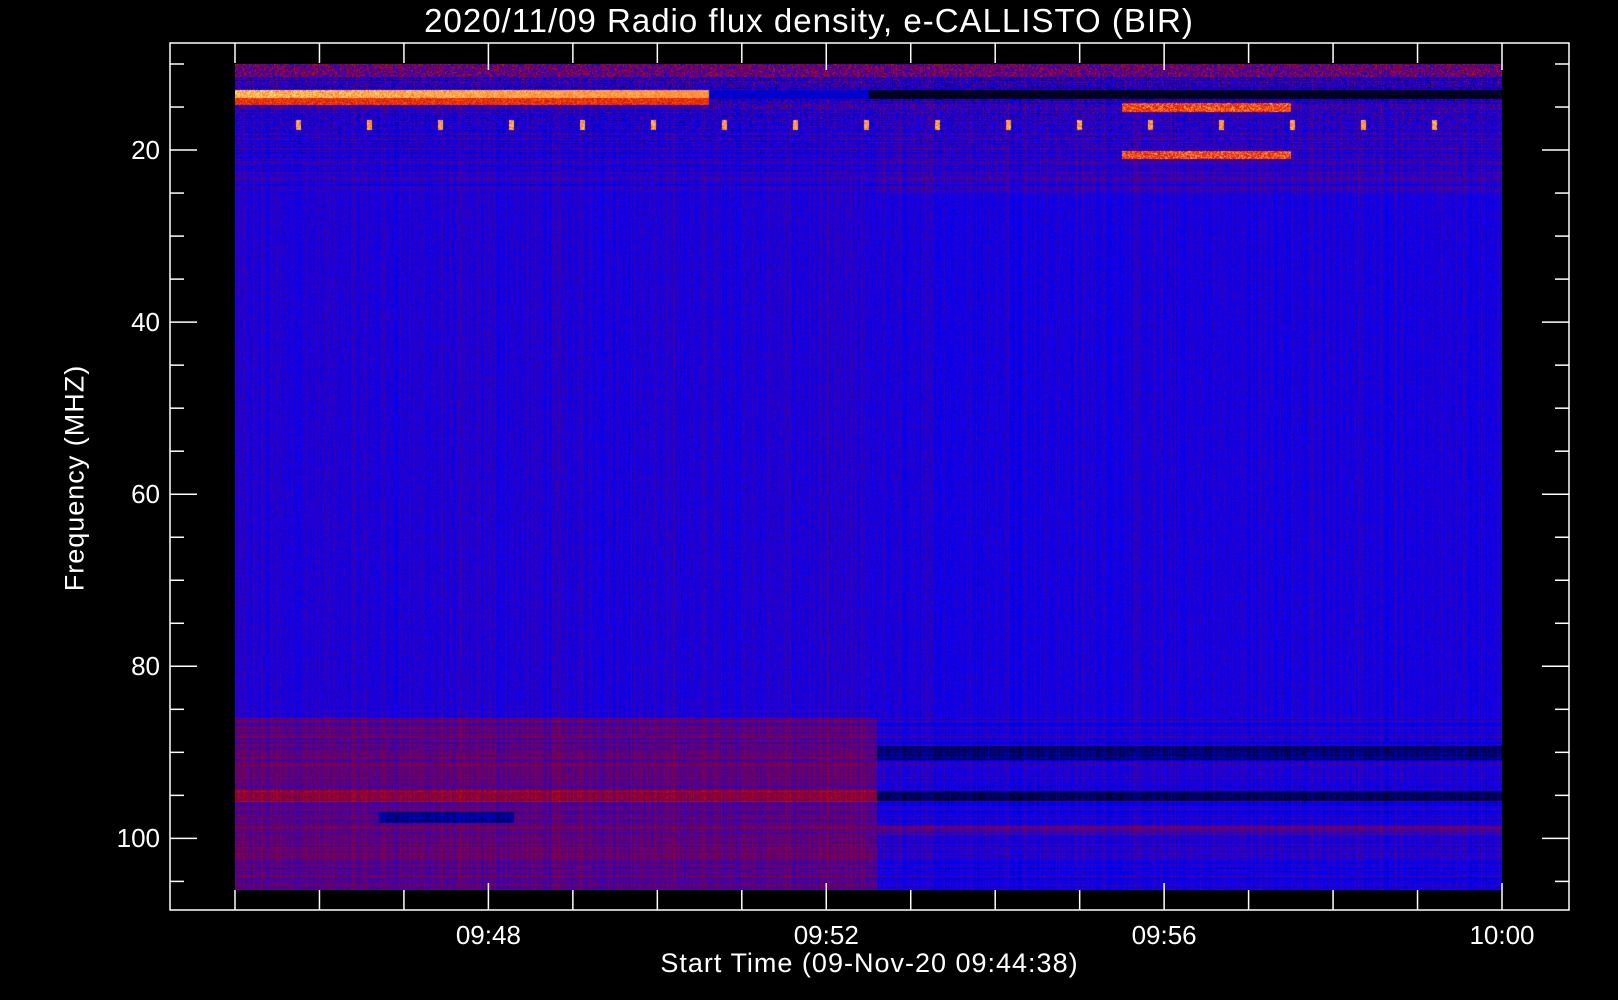 The height and width of the screenshot is (1000, 1618). Describe the element at coordinates (869, 963) in the screenshot. I see `x-axis-label: Start Time (09-Nov-20 09:44:38)` at that location.